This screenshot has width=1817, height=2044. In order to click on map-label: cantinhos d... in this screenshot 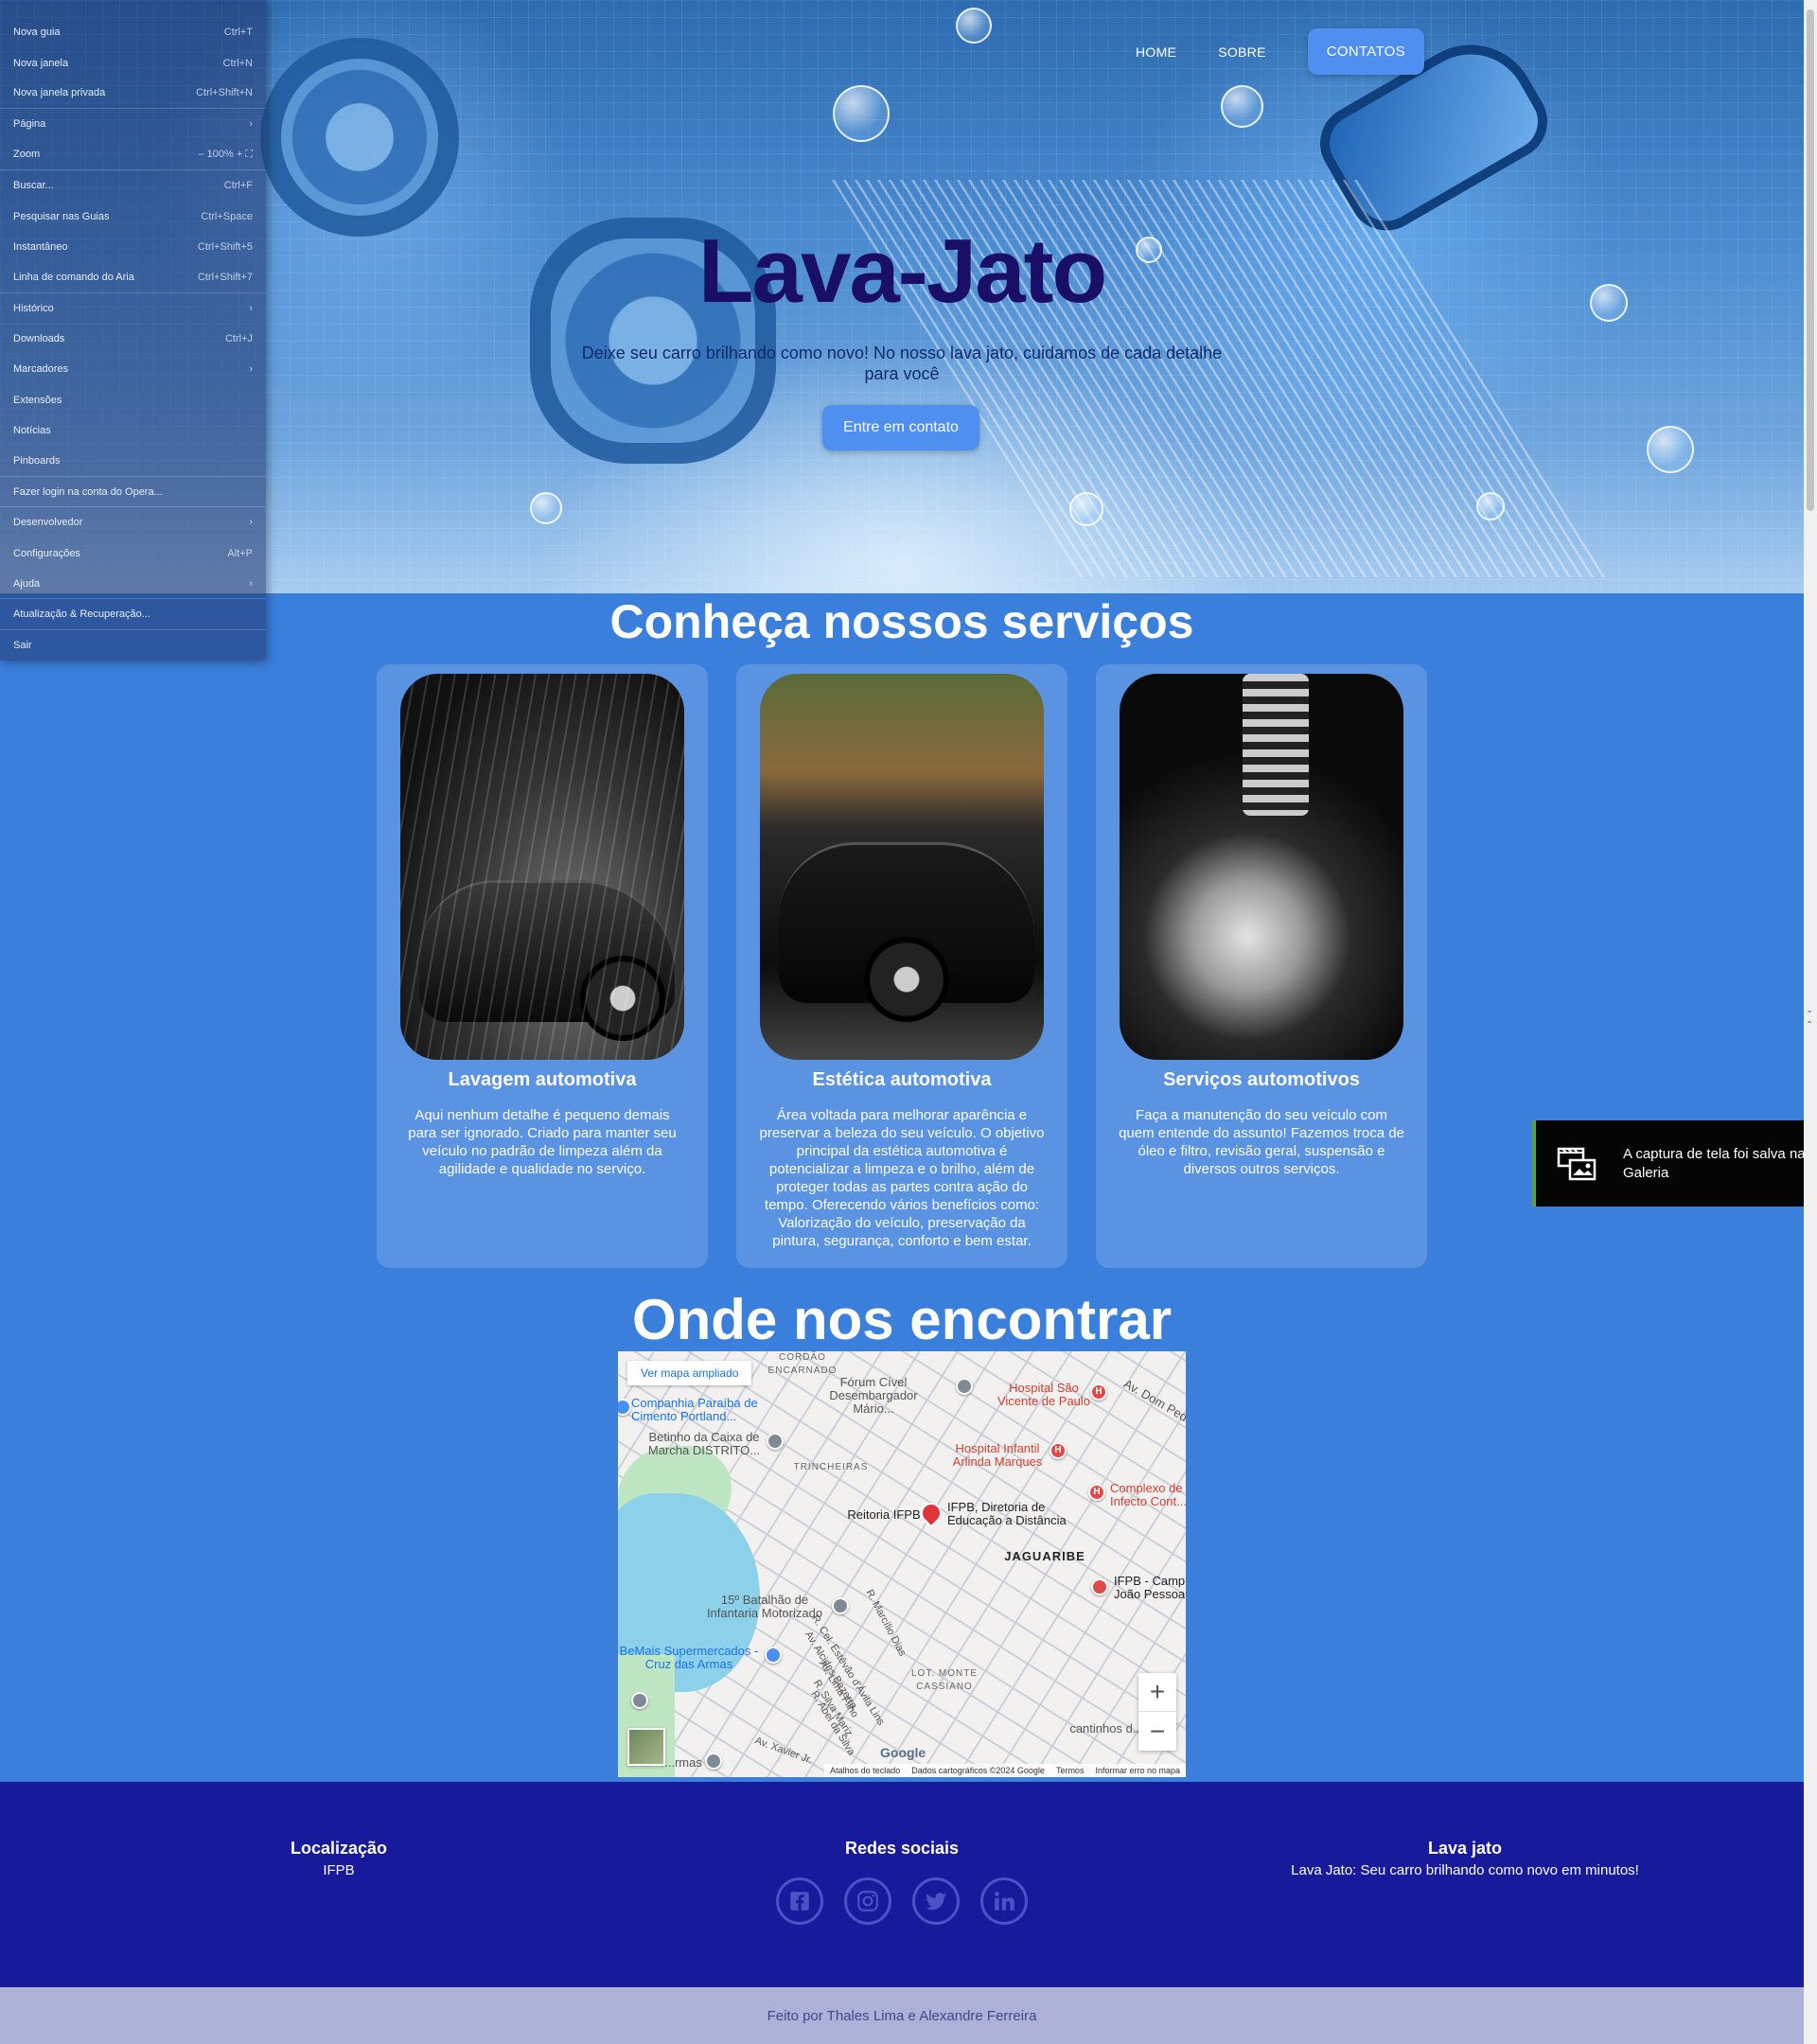, I will do `click(1106, 1728)`.